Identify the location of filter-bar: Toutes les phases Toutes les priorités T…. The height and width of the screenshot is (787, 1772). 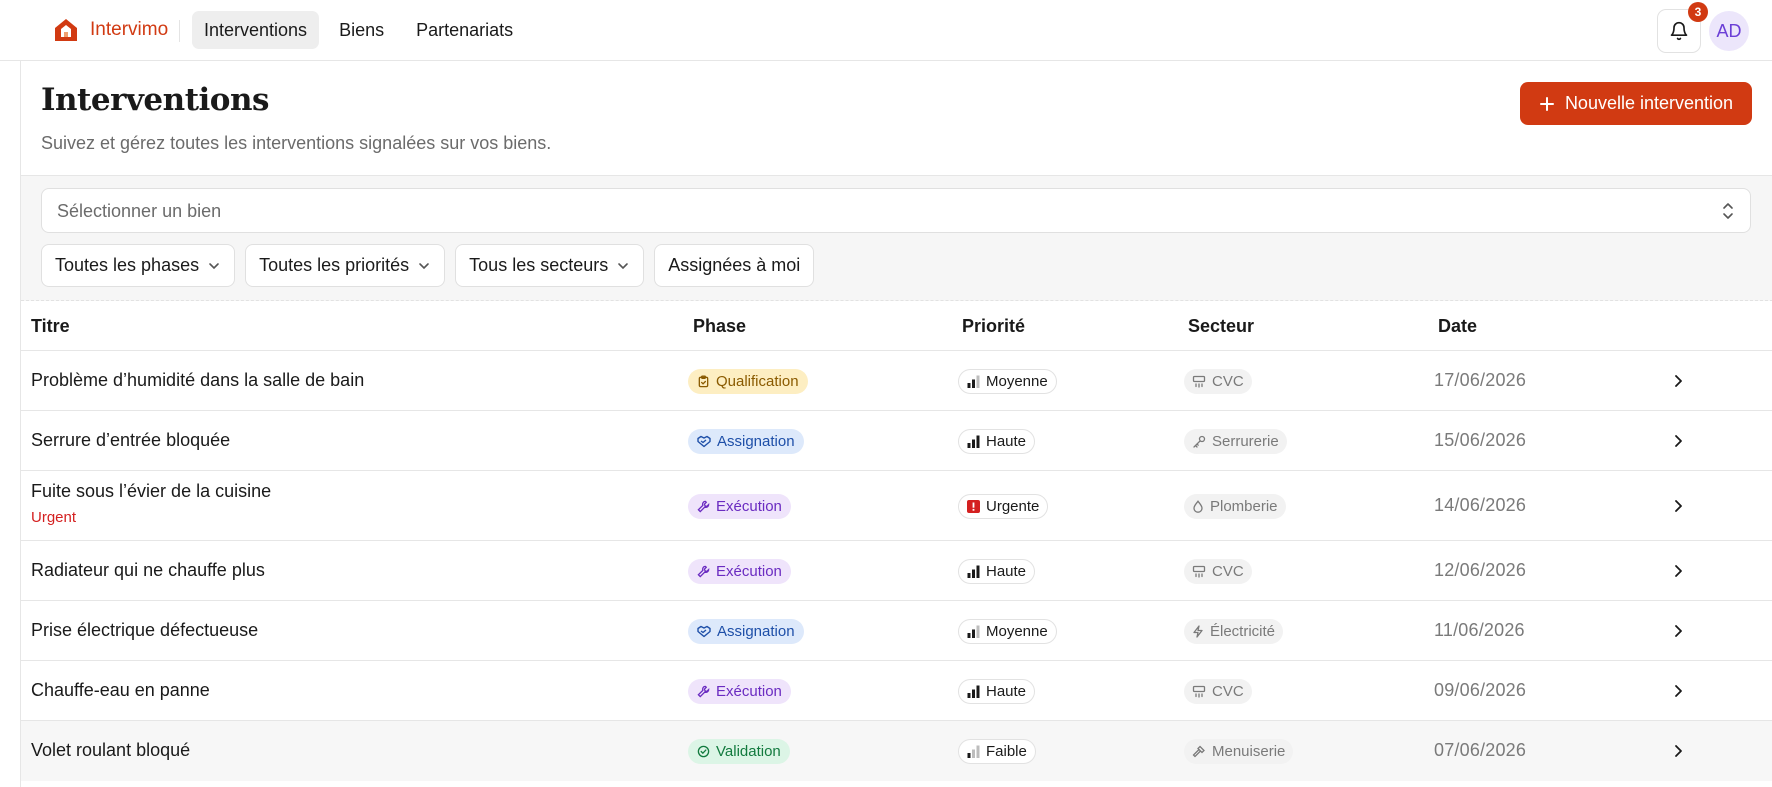
(428, 265).